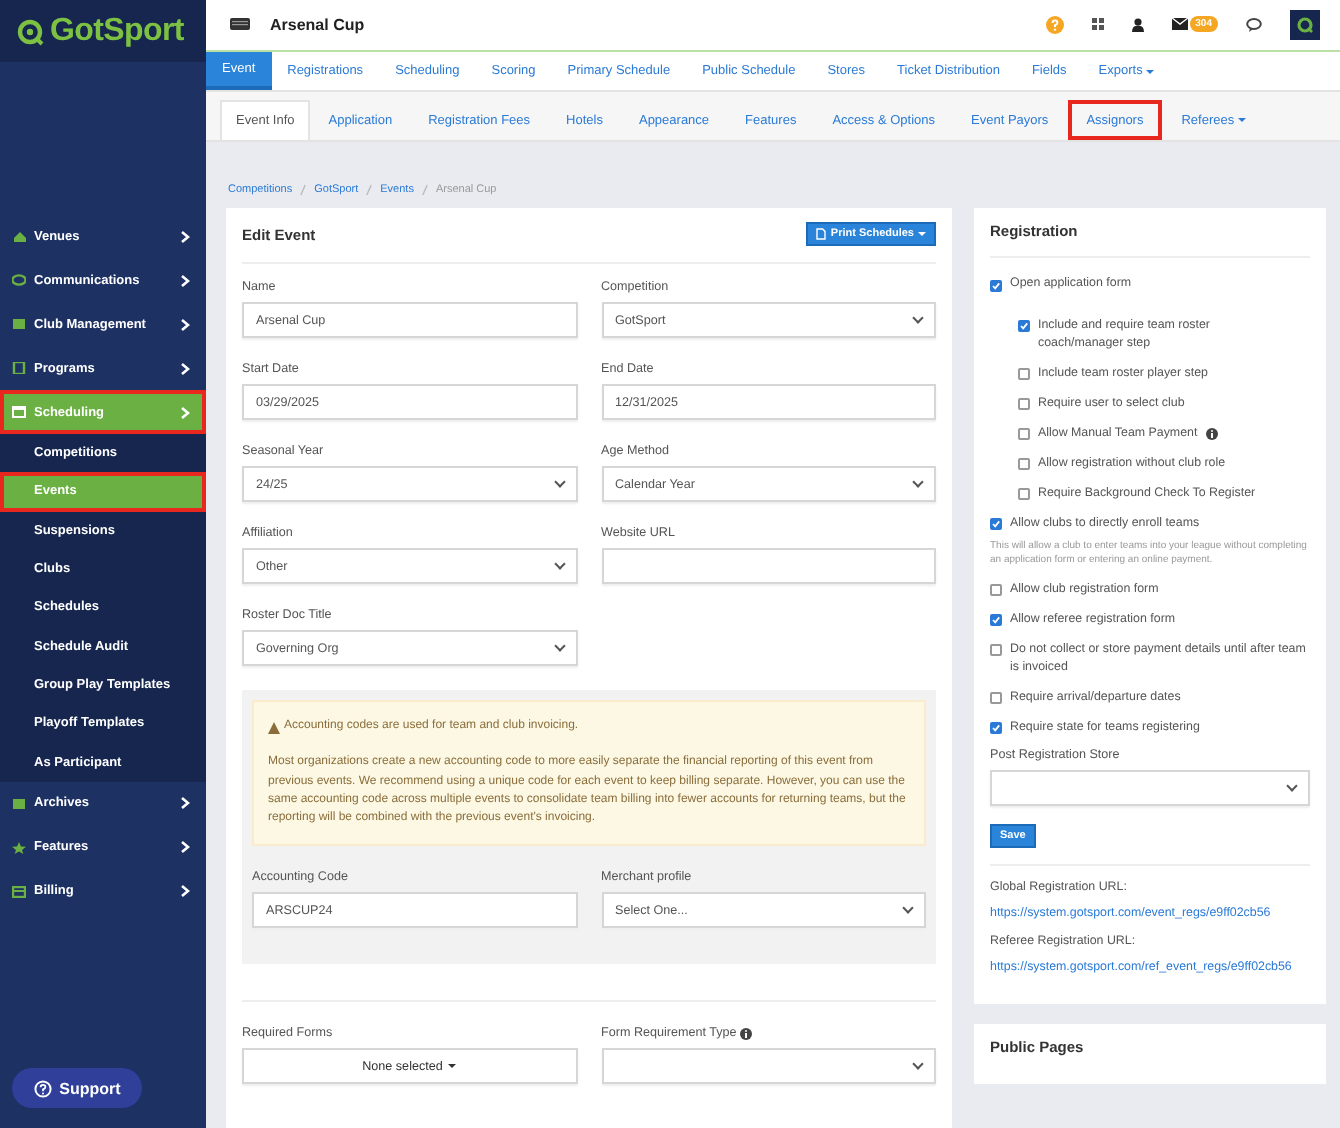 This screenshot has height=1128, width=1340. Describe the element at coordinates (1137, 24) in the screenshot. I see `user-icon` at that location.